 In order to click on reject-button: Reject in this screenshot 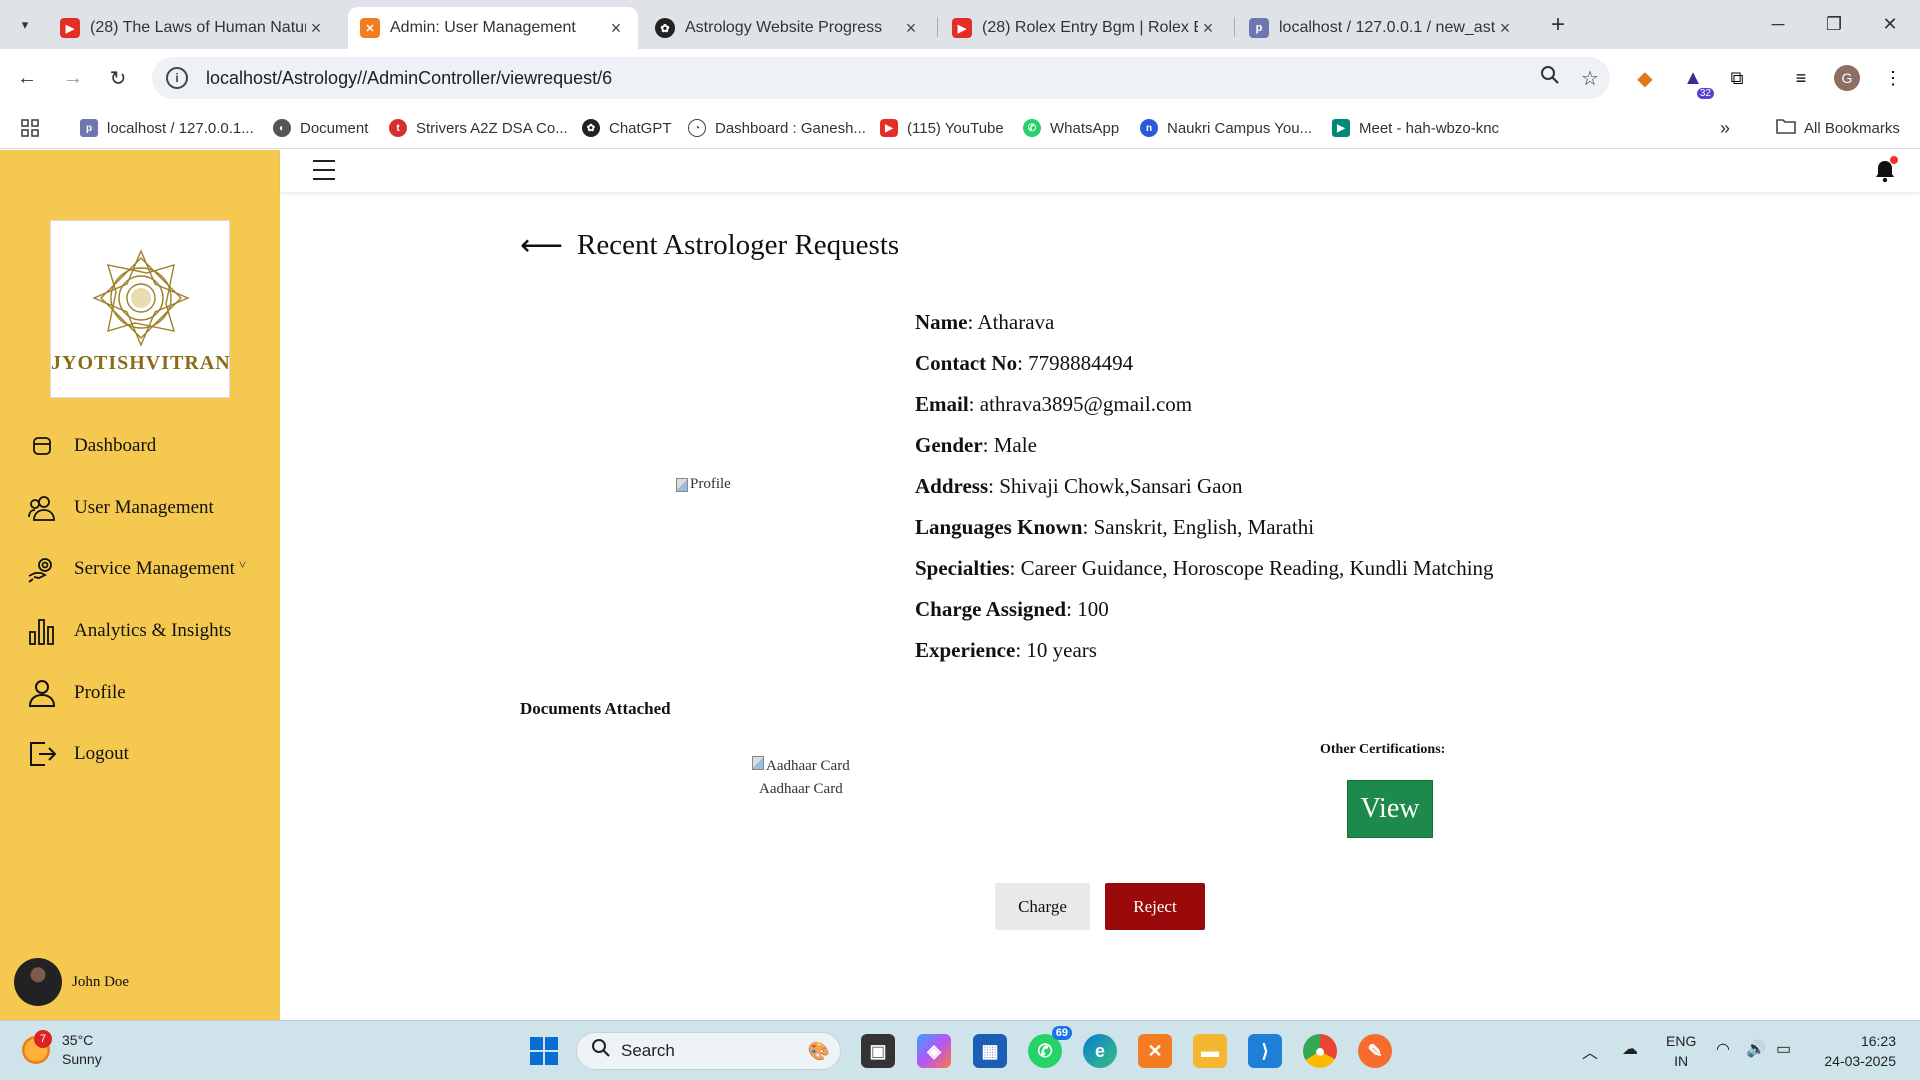, I will do `click(1155, 906)`.